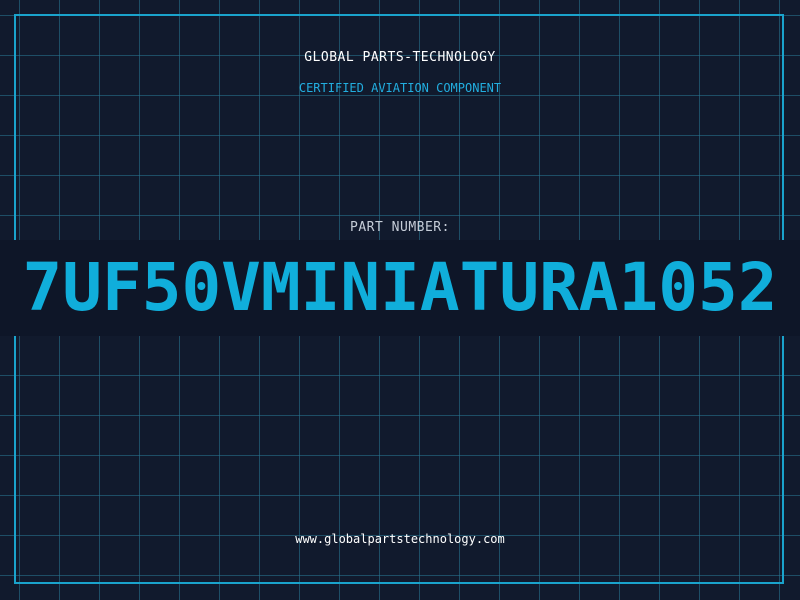 This screenshot has width=800, height=600. I want to click on company-name: GLOBAL PARTS-TECHNOLOGY, so click(400, 57).